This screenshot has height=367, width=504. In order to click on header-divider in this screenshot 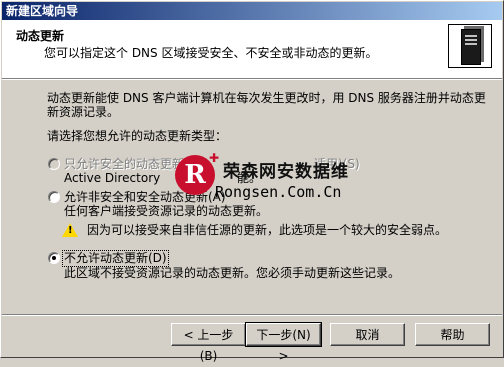, I will do `click(252, 79)`.